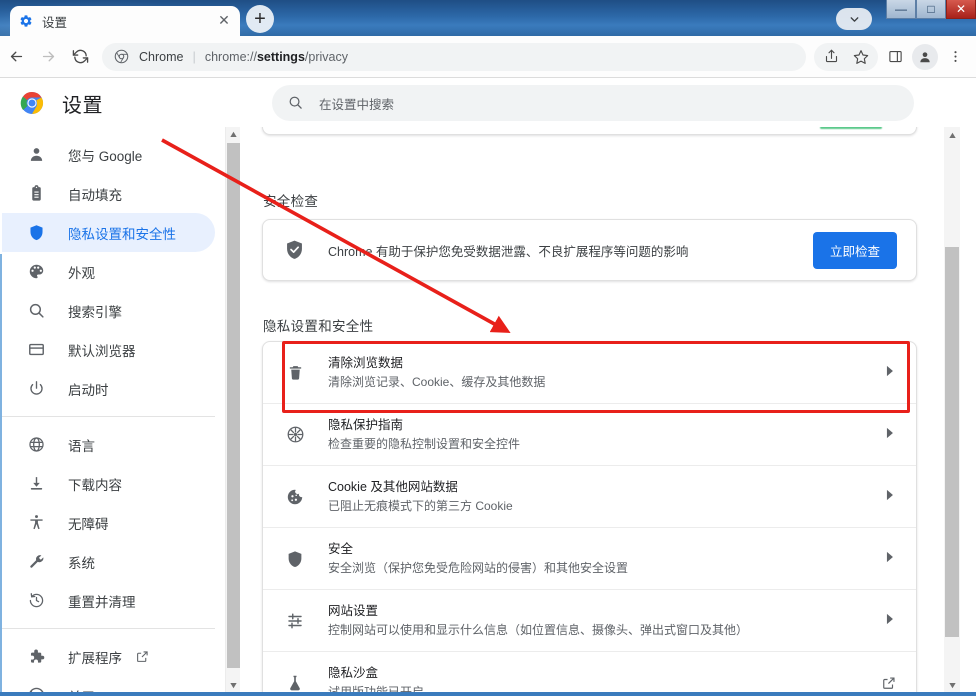 This screenshot has height=696, width=976. Describe the element at coordinates (36, 484) in the screenshot. I see `download-icon` at that location.